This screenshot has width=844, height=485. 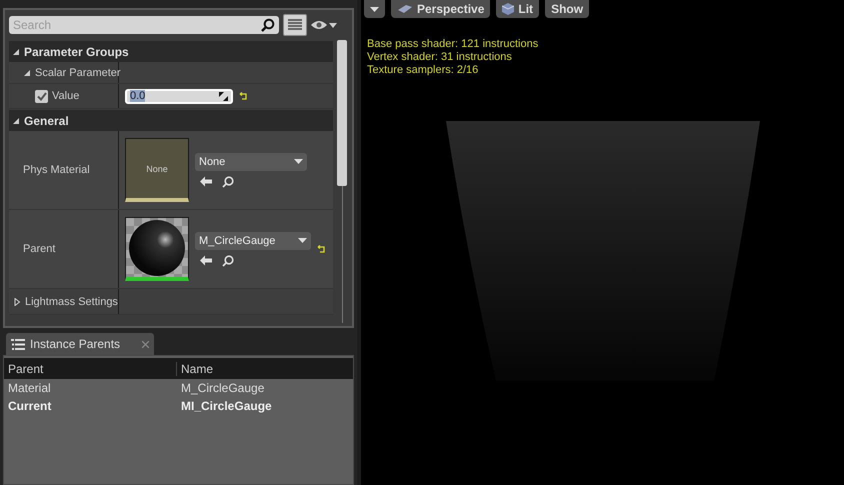 I want to click on checkbox, so click(x=41, y=96).